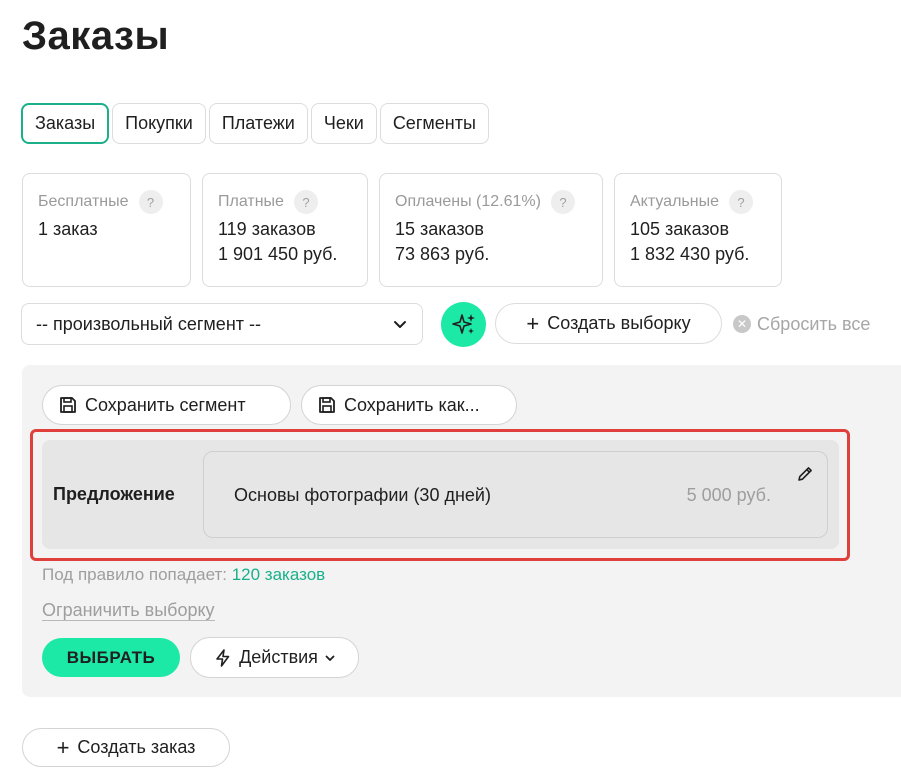 Image resolution: width=901 pixels, height=777 pixels. What do you see at coordinates (128, 610) in the screenshot?
I see `limit-selection-link: Ограничить выборку` at bounding box center [128, 610].